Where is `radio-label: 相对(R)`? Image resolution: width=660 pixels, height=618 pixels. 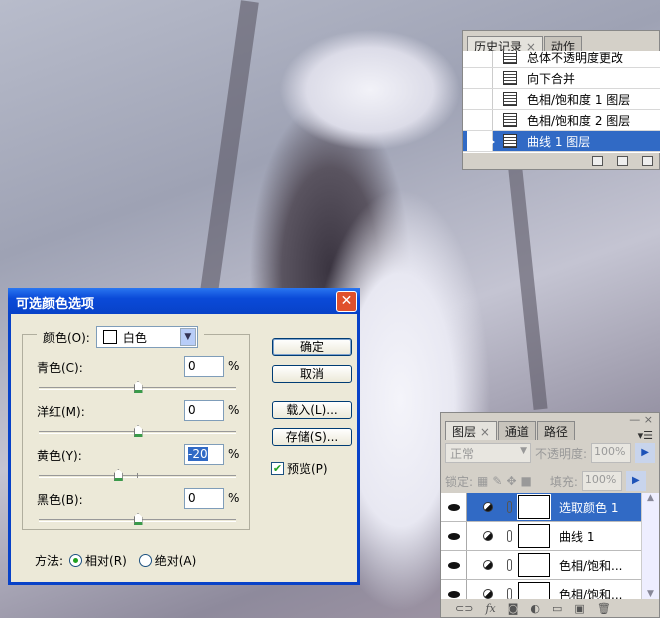
radio-label: 相对(R) is located at coordinates (106, 561).